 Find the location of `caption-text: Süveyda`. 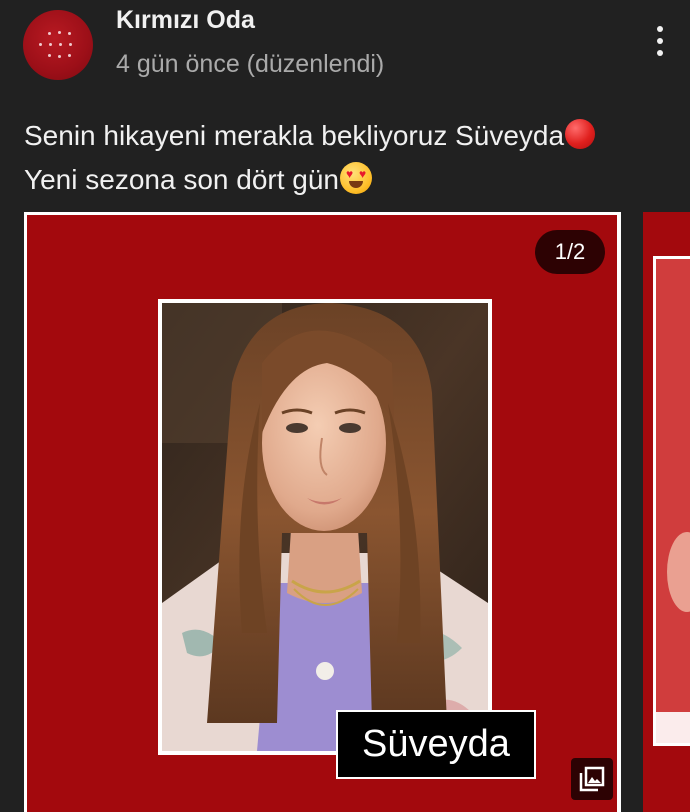

caption-text: Süveyda is located at coordinates (436, 744).